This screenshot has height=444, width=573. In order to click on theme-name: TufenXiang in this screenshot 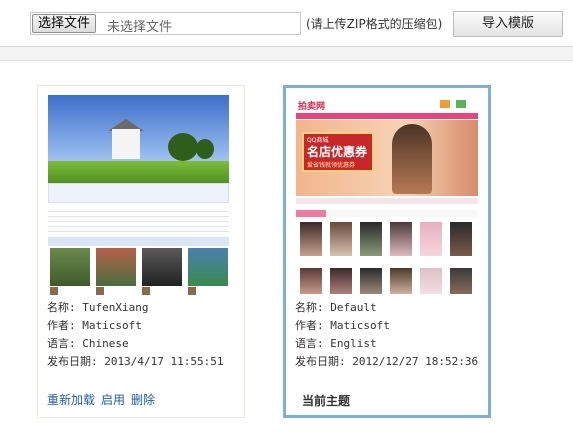, I will do `click(115, 307)`.